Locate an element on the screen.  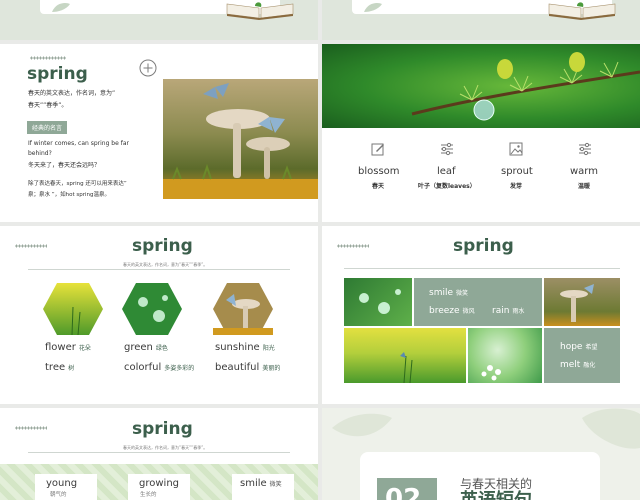
dew-leaf-photo is located at coordinates (378, 302).